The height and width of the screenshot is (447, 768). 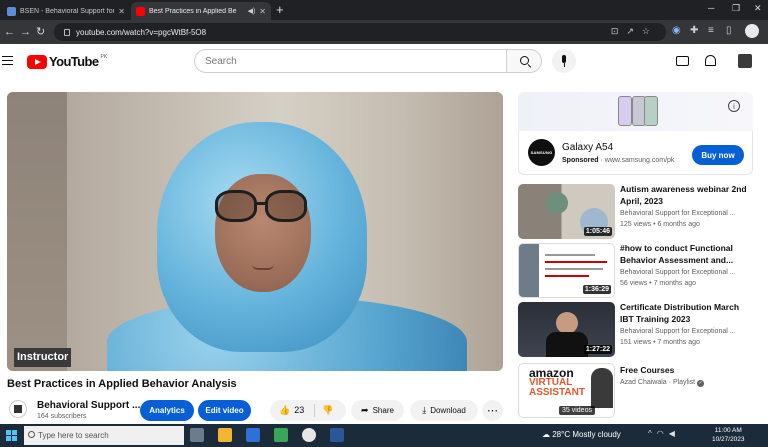 What do you see at coordinates (682, 61) in the screenshot?
I see `create-video-icon` at bounding box center [682, 61].